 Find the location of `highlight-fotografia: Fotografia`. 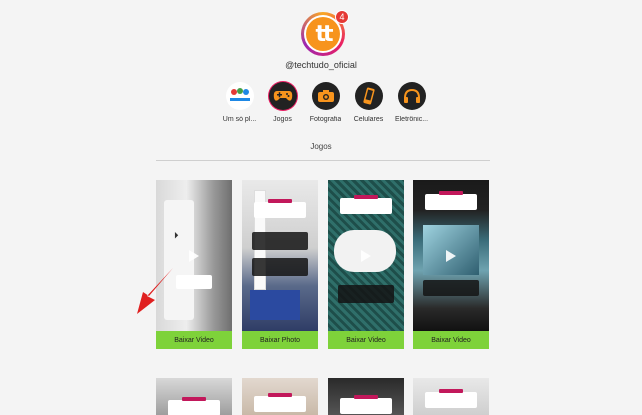

highlight-fotografia: Fotografia is located at coordinates (325, 102).